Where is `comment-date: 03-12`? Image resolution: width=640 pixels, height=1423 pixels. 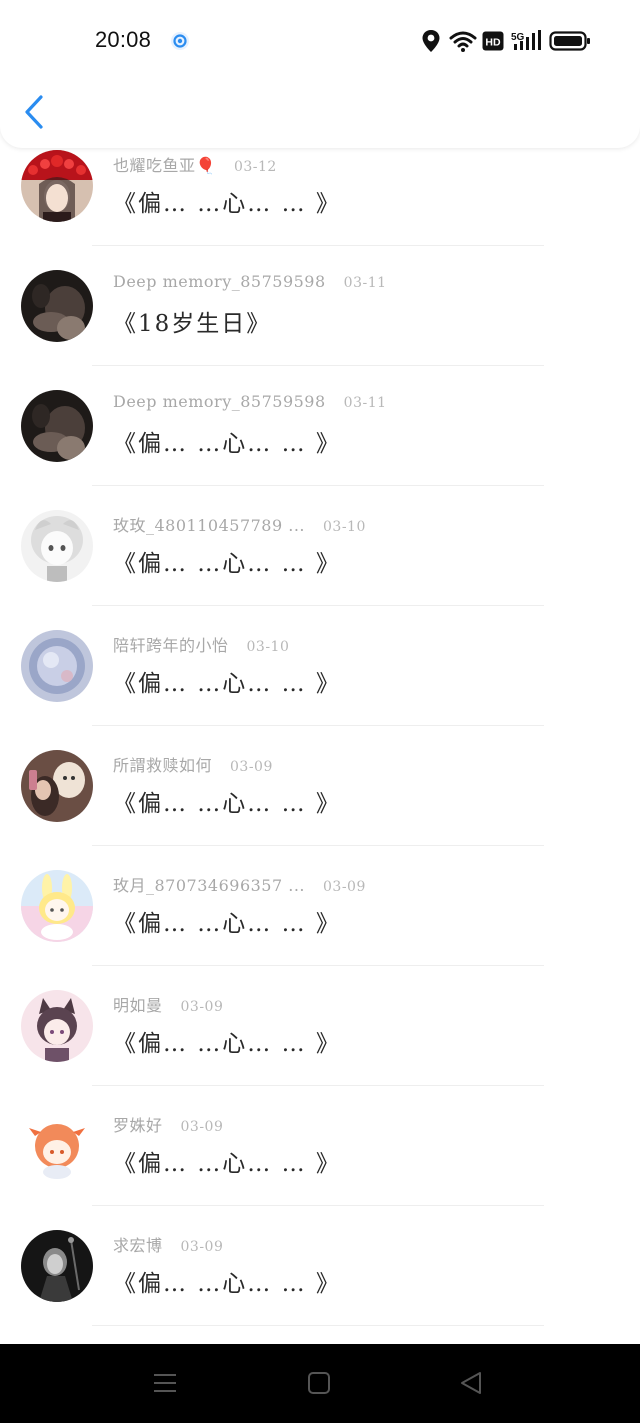
comment-date: 03-12 is located at coordinates (255, 167).